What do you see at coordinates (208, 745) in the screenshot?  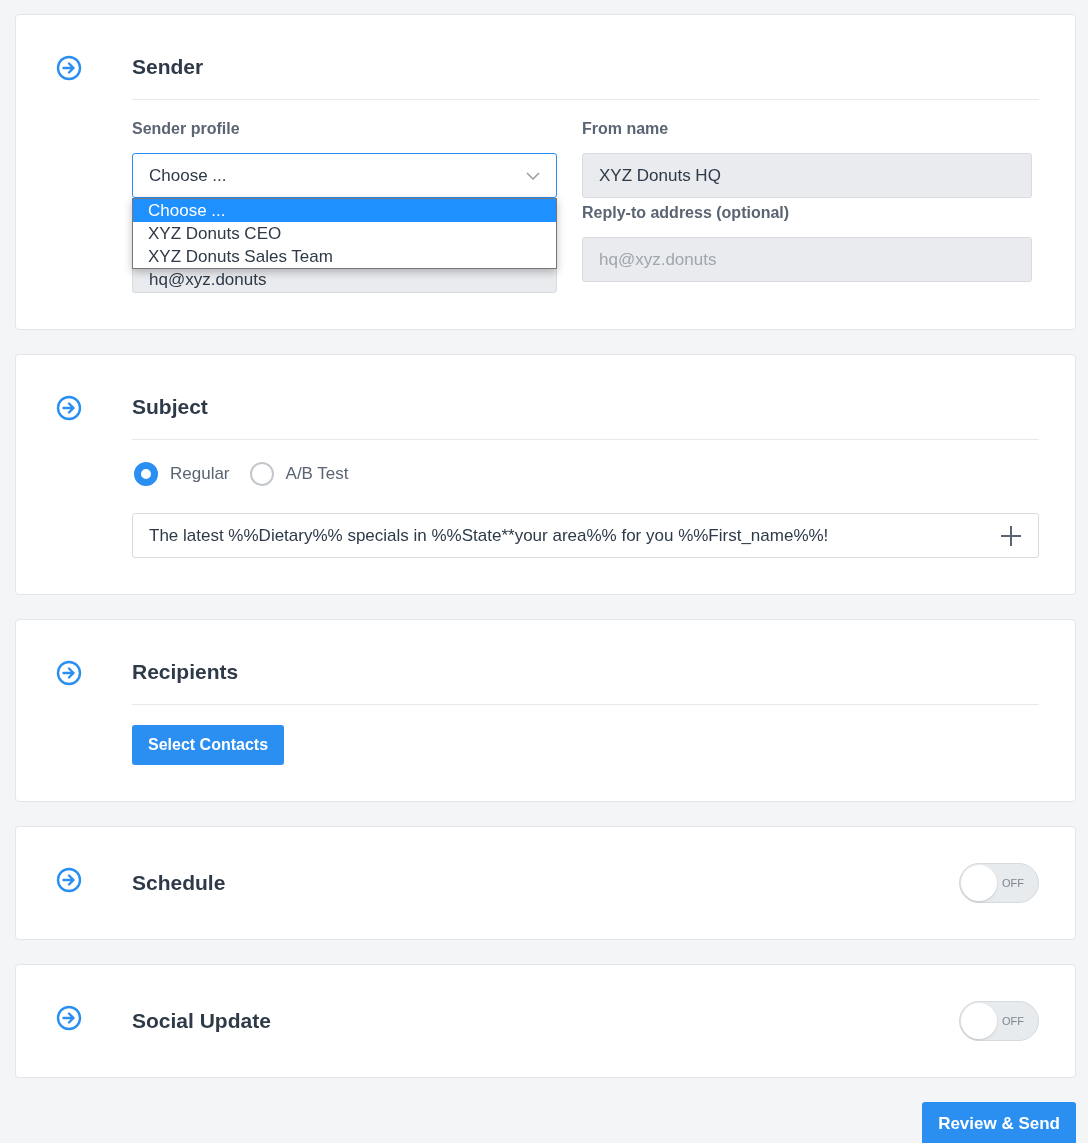 I see `select-contacts-button: Select Contacts` at bounding box center [208, 745].